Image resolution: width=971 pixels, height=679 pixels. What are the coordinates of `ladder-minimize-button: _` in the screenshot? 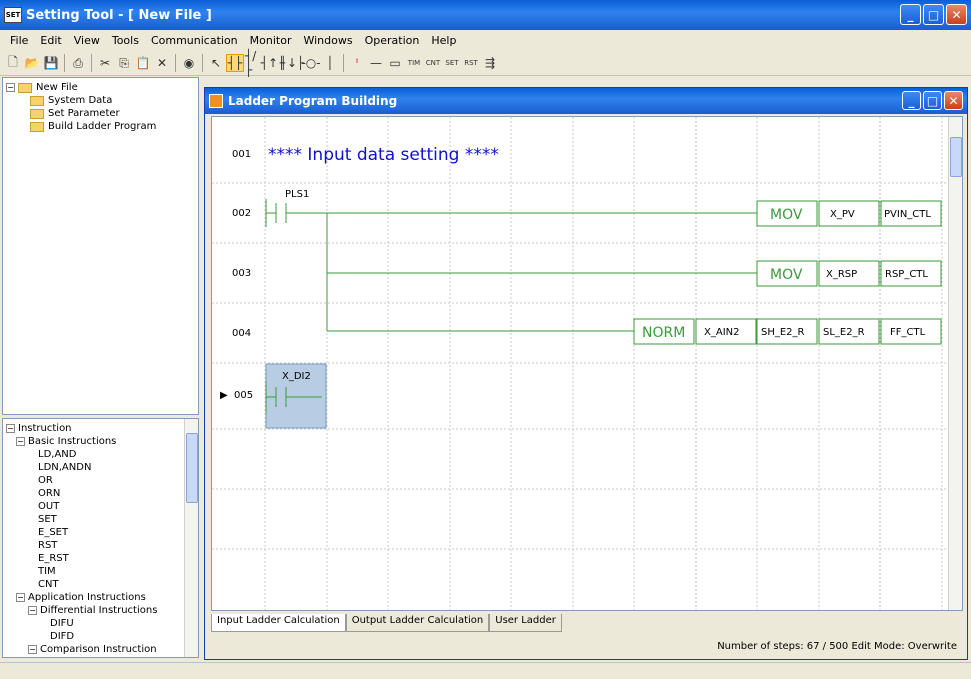 It's located at (911, 100).